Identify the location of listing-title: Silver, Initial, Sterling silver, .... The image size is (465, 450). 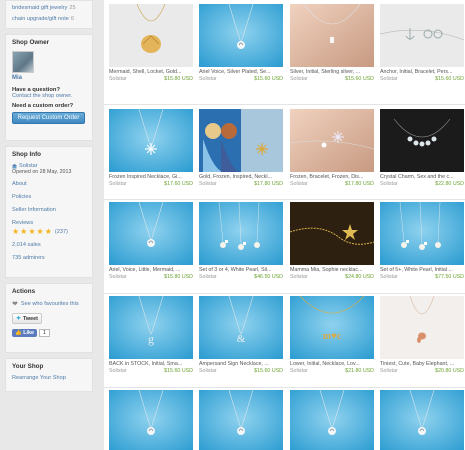
(332, 72).